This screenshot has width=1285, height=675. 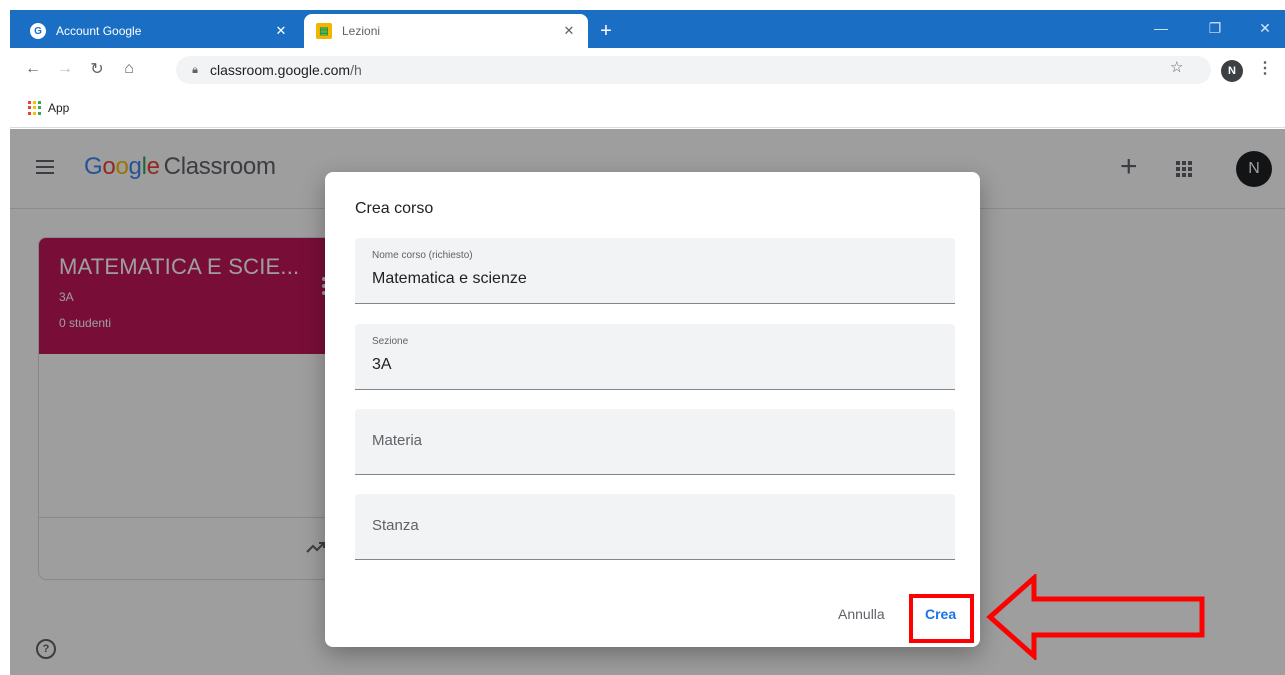 What do you see at coordinates (35, 108) in the screenshot?
I see `apps-grid-icon` at bounding box center [35, 108].